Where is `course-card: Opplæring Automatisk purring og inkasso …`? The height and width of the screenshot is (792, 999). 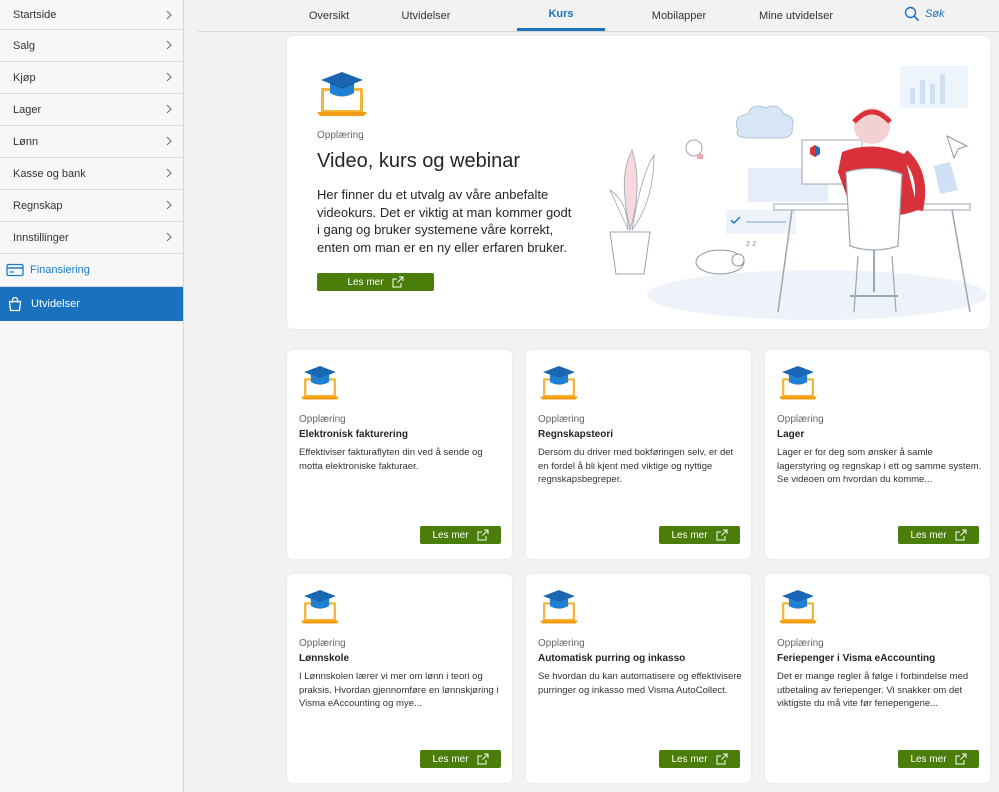
course-card: Opplæring Automatisk purring og inkasso … is located at coordinates (638, 678).